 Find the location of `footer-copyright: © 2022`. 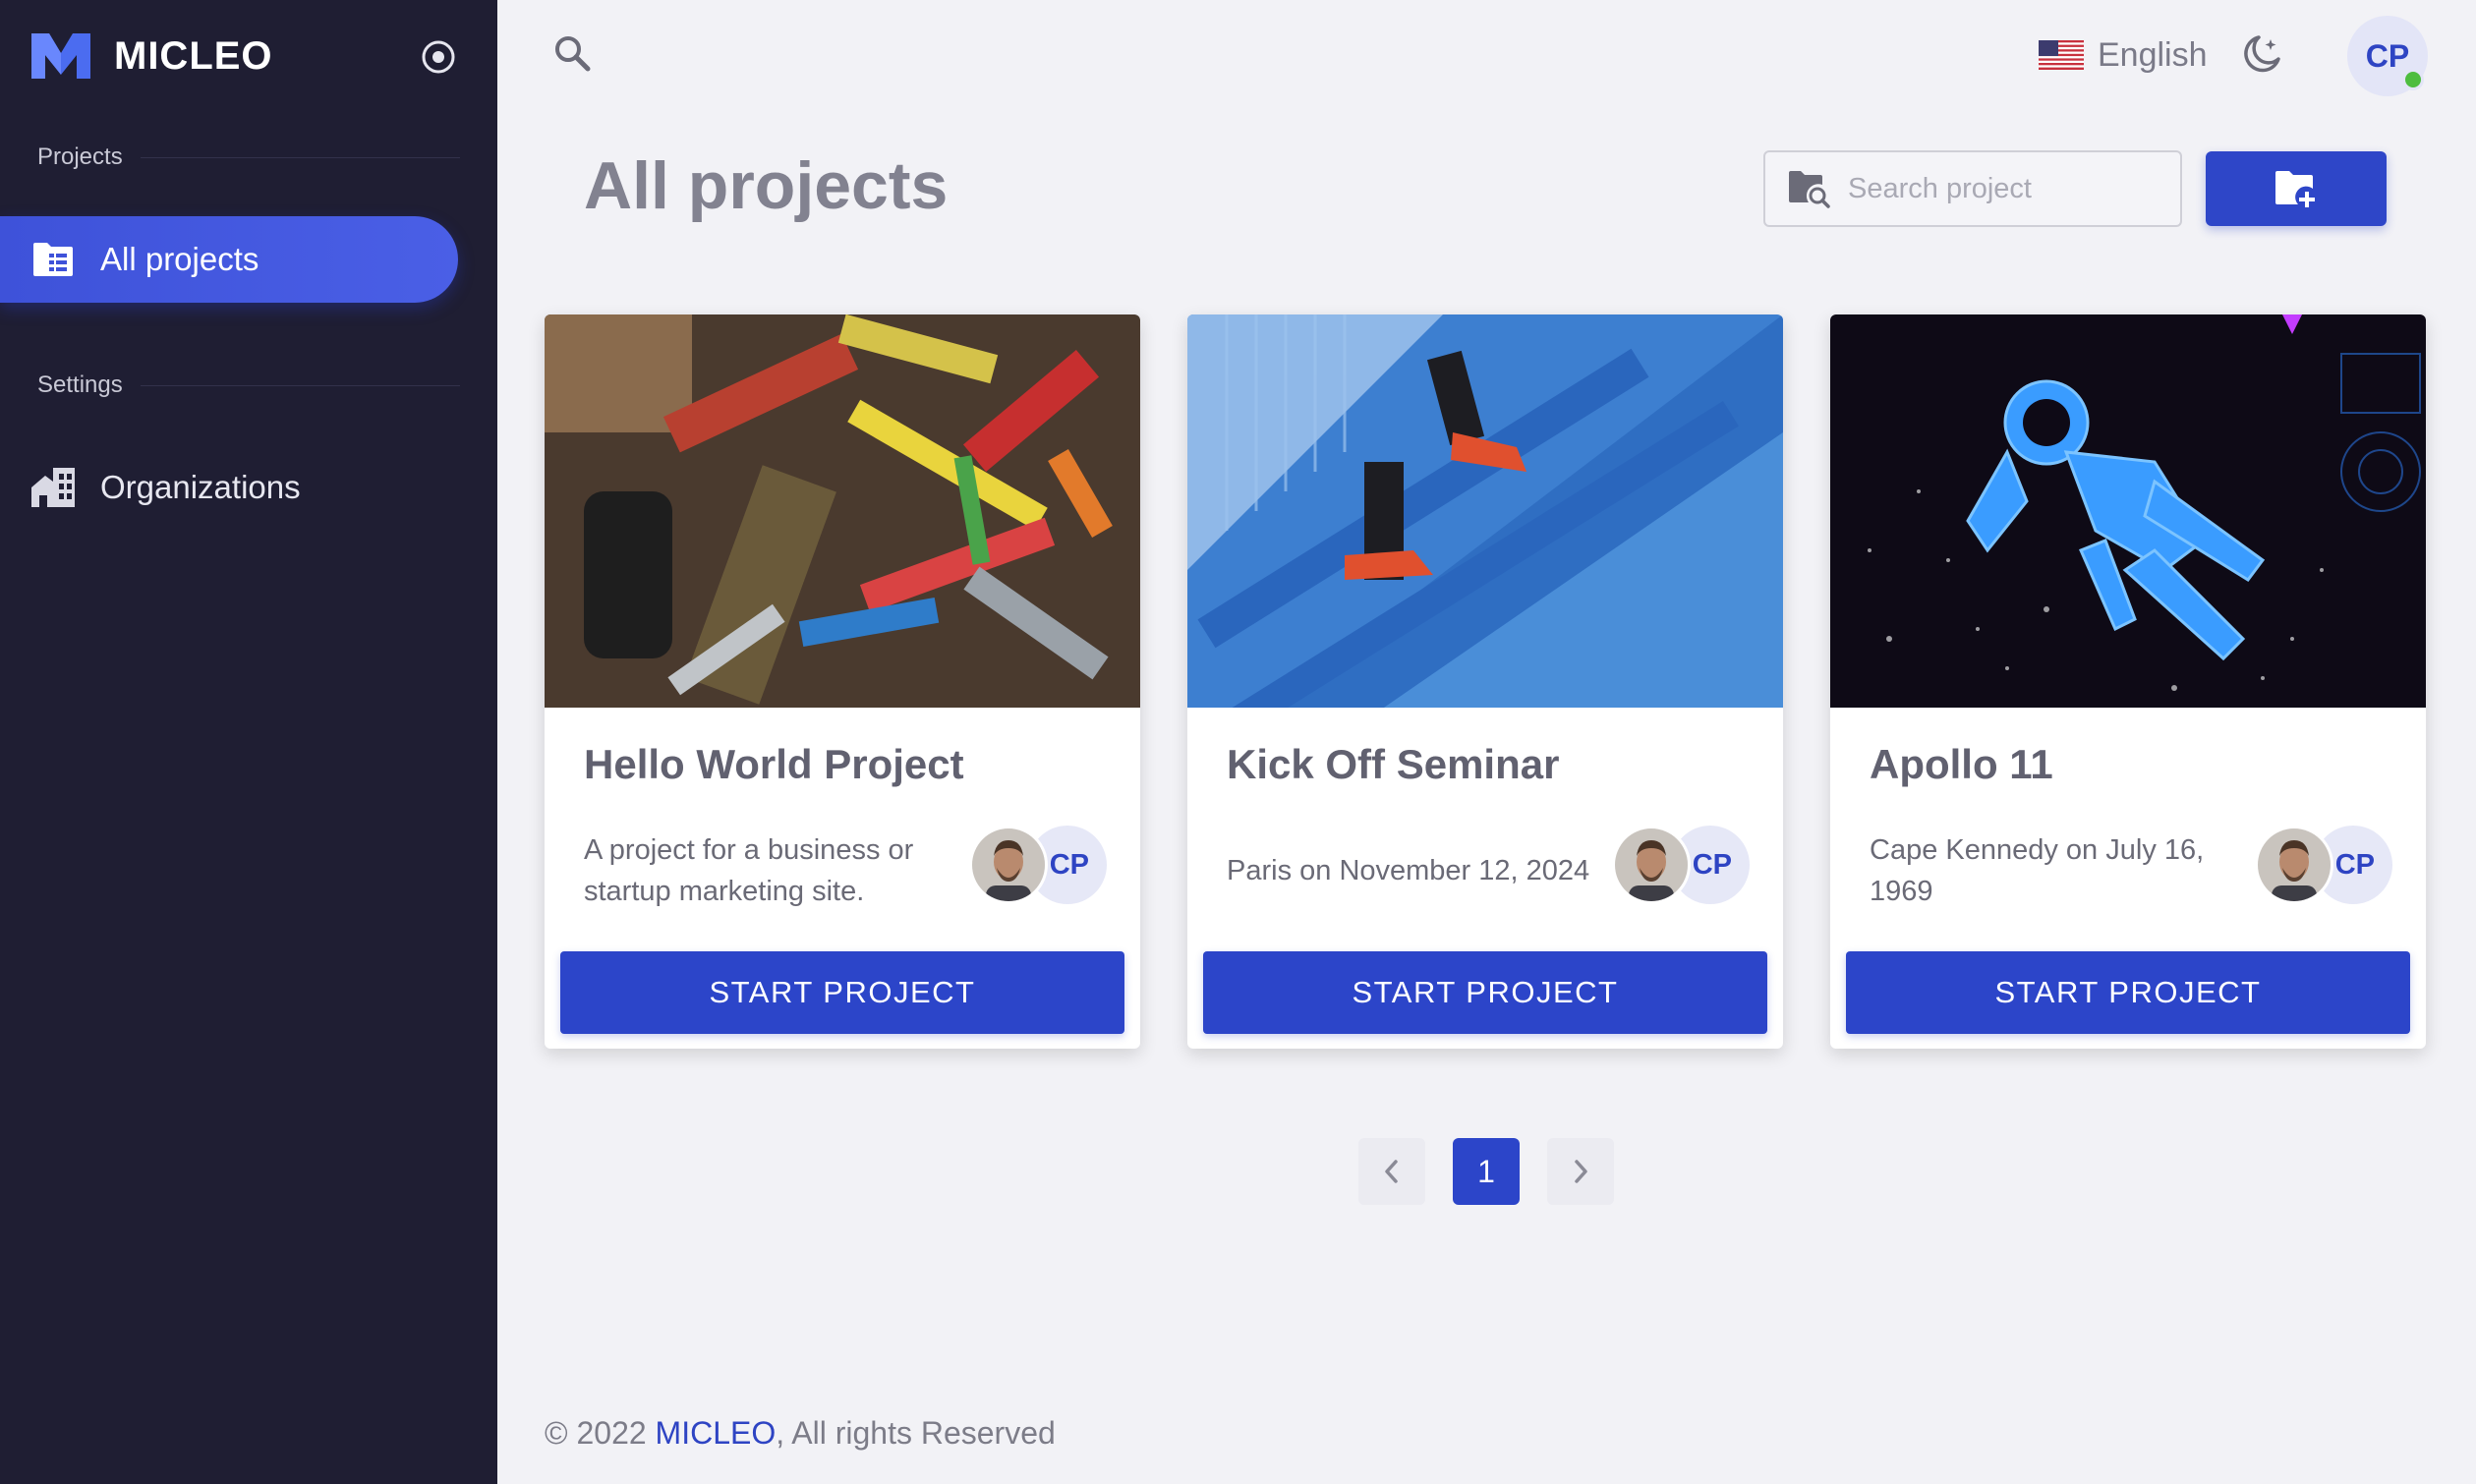

footer-copyright: © 2022 is located at coordinates (600, 1433).